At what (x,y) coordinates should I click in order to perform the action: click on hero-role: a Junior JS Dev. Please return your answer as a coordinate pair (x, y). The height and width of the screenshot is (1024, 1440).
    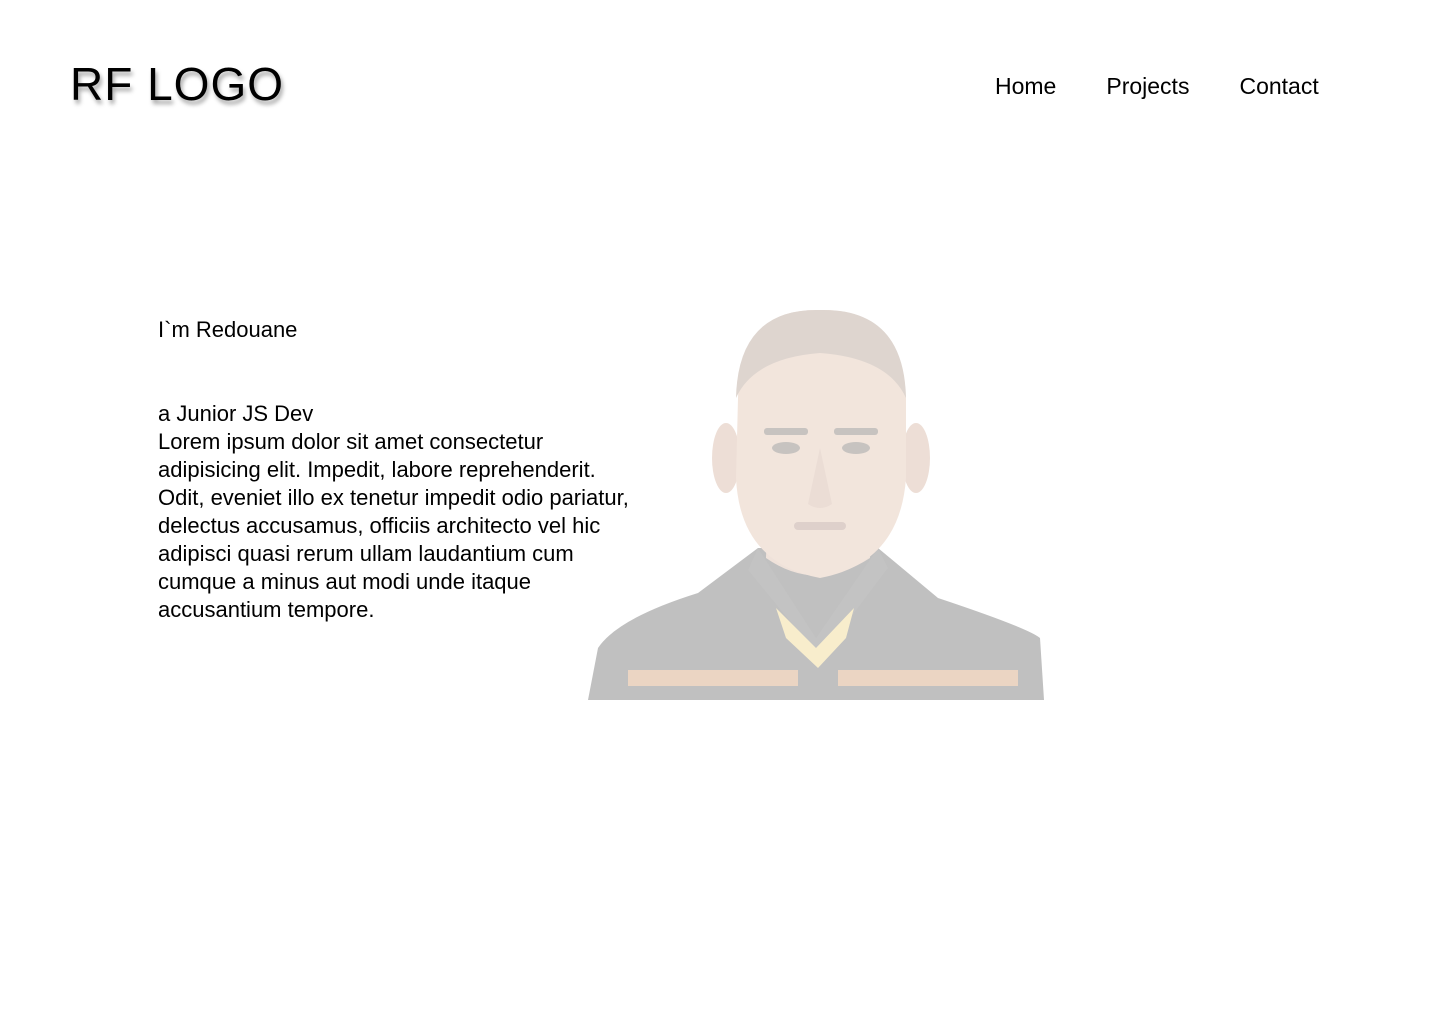
    Looking at the image, I should click on (236, 413).